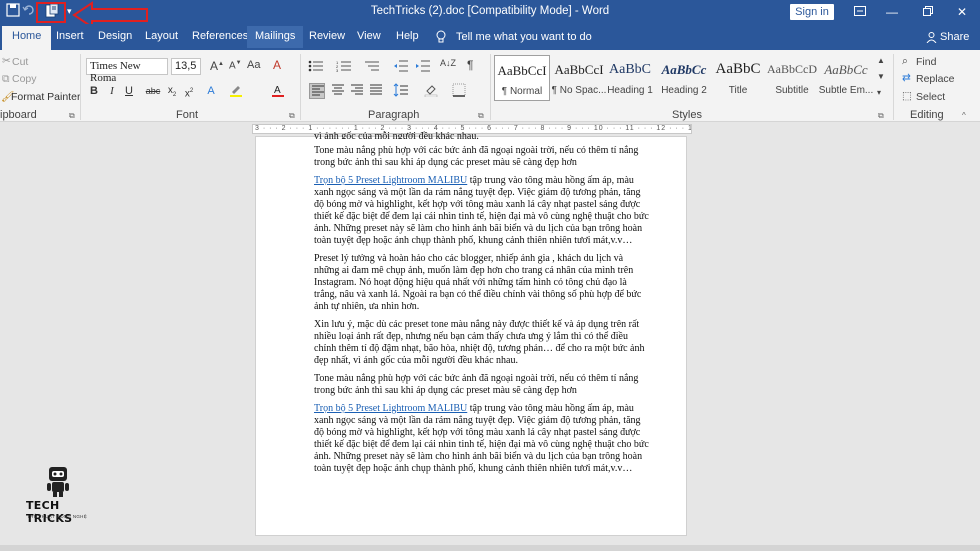 Image resolution: width=980 pixels, height=551 pixels. What do you see at coordinates (45, 97) in the screenshot?
I see `format-painter-button: Format Painter` at bounding box center [45, 97].